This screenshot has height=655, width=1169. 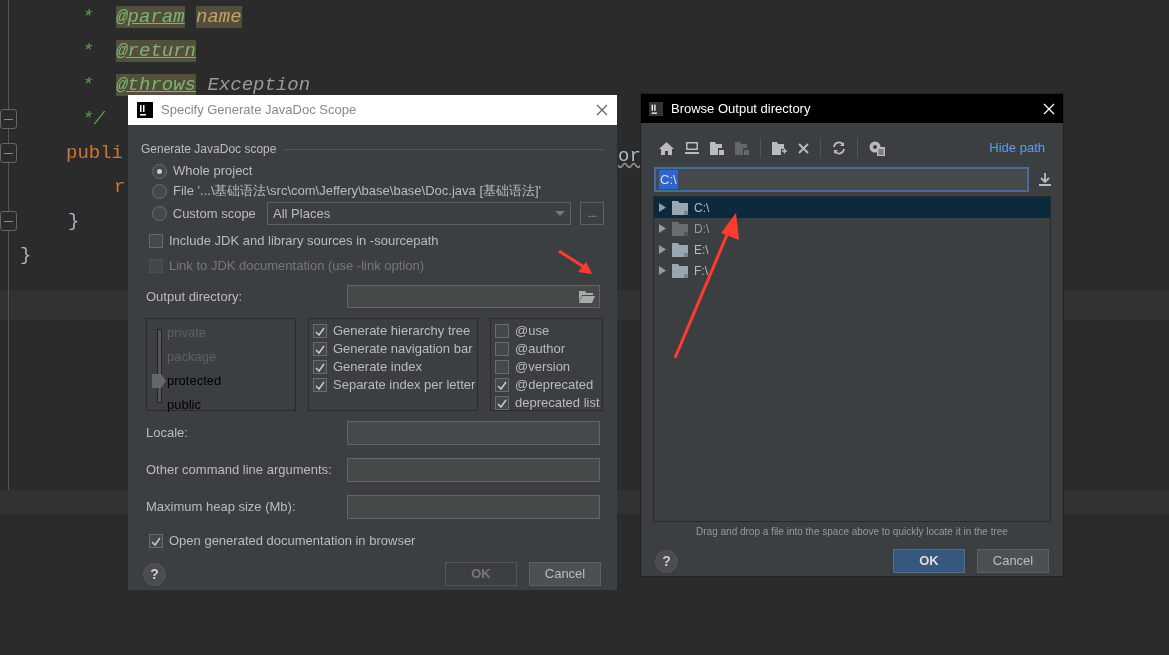 I want to click on home-icon, so click(x=666, y=148).